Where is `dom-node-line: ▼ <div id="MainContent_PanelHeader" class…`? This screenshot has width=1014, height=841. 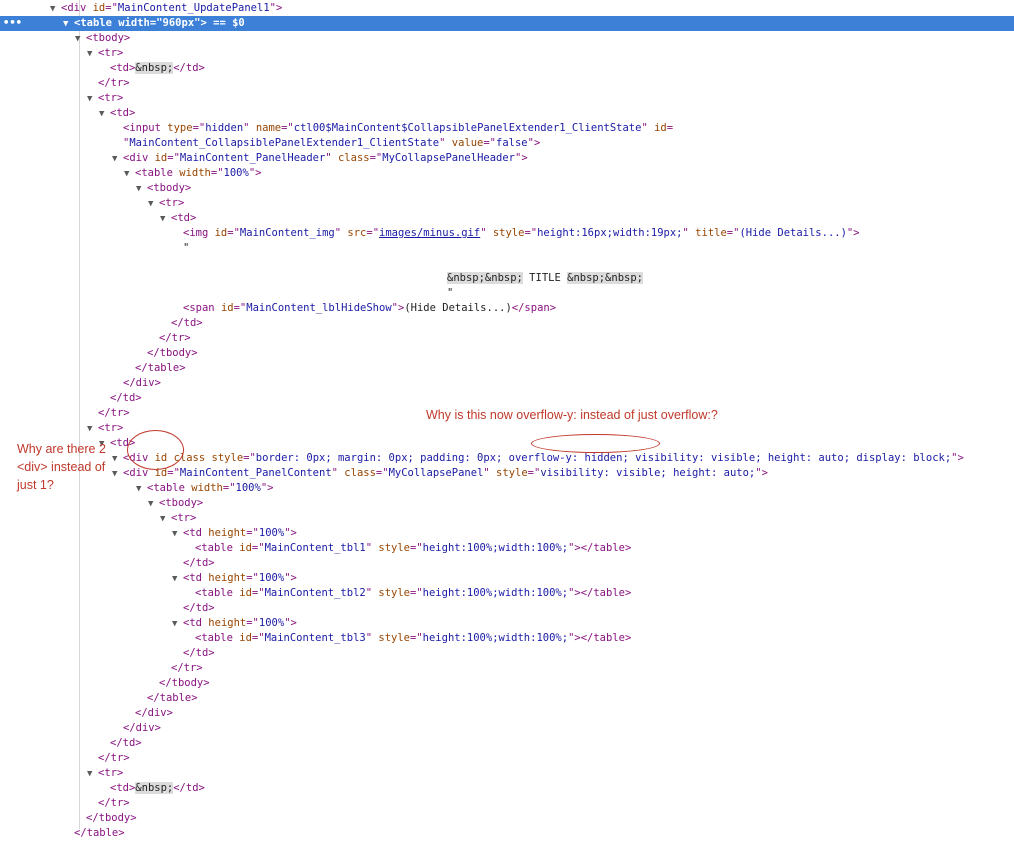 dom-node-line: ▼ <div id="MainContent_PanelHeader" class… is located at coordinates (320, 158).